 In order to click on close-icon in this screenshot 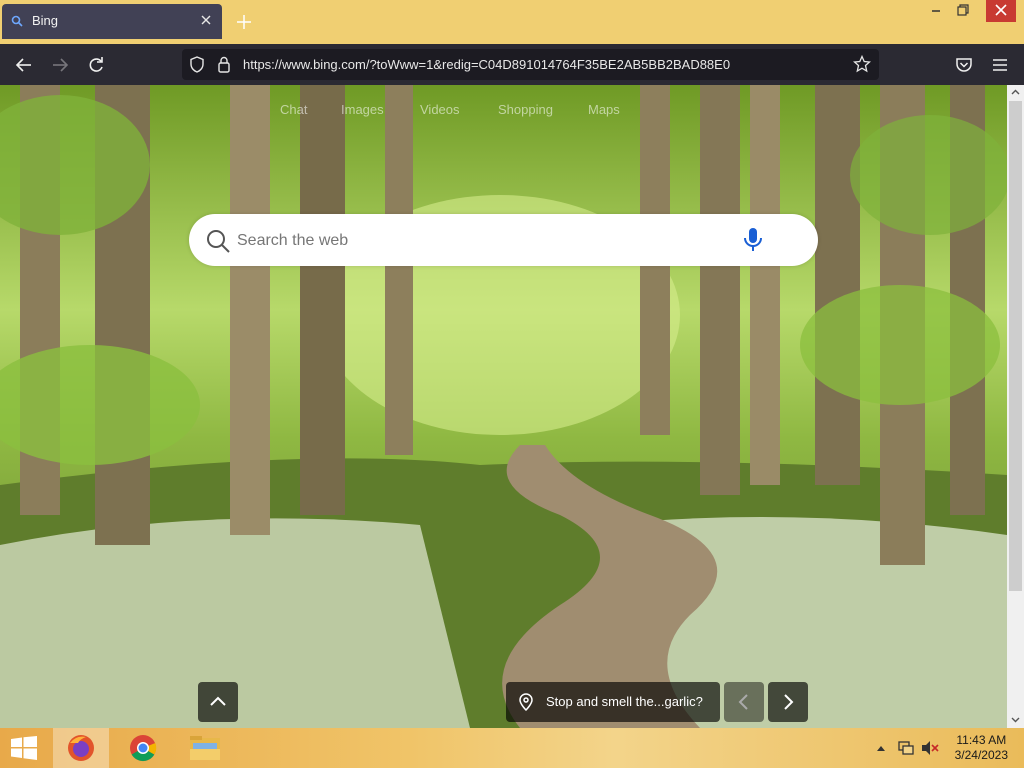, I will do `click(1001, 10)`.